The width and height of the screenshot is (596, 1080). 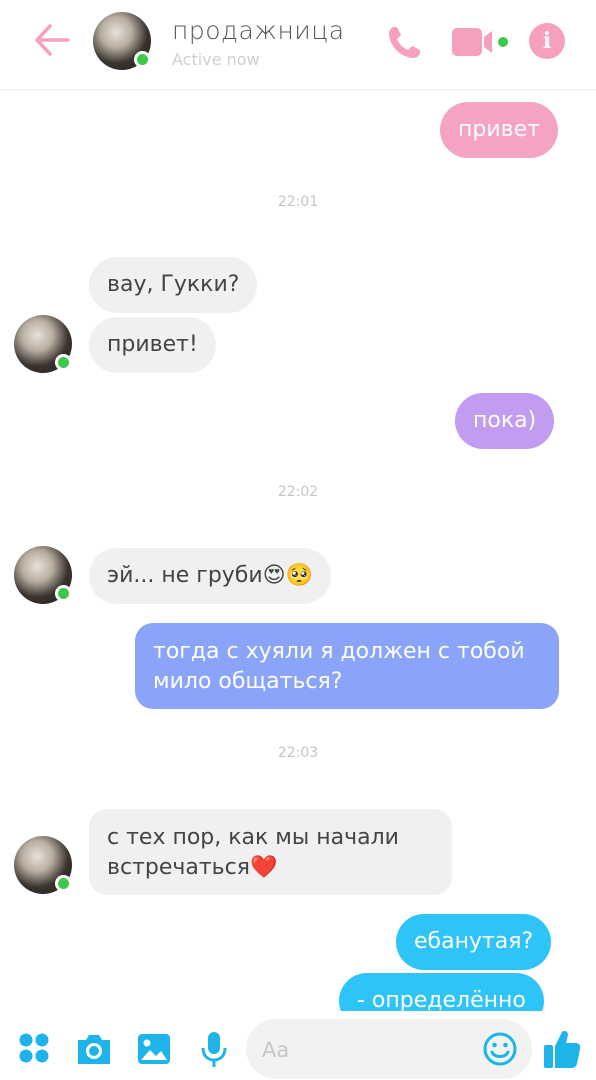 What do you see at coordinates (210, 576) in the screenshot?
I see `message-bubble-incoming: эй... не груби😍🥺` at bounding box center [210, 576].